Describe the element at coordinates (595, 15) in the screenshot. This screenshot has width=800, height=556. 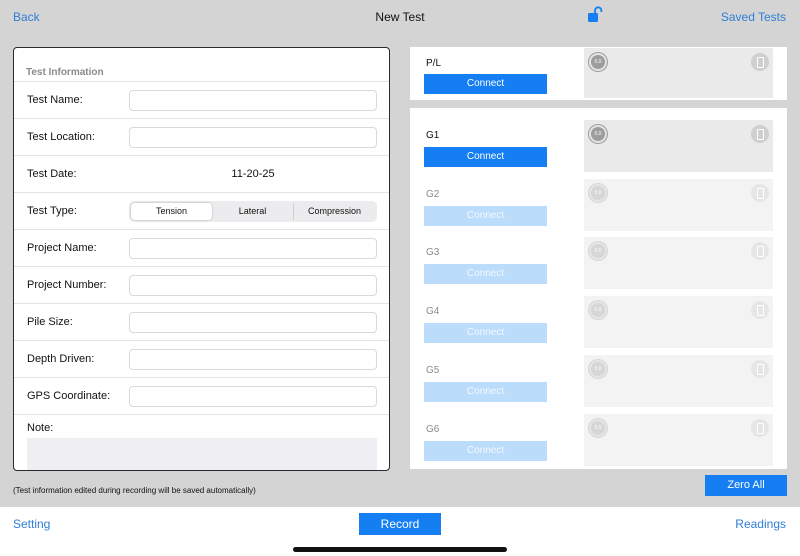
I see `unlock-icon` at that location.